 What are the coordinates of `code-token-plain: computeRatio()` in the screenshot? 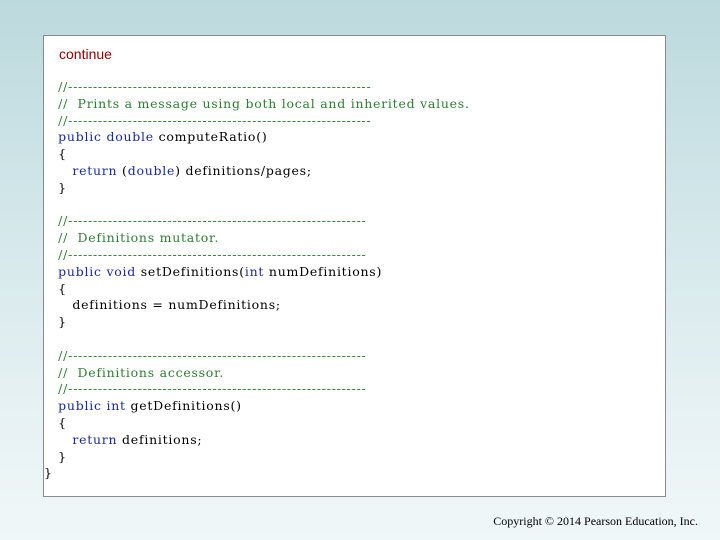 It's located at (213, 137).